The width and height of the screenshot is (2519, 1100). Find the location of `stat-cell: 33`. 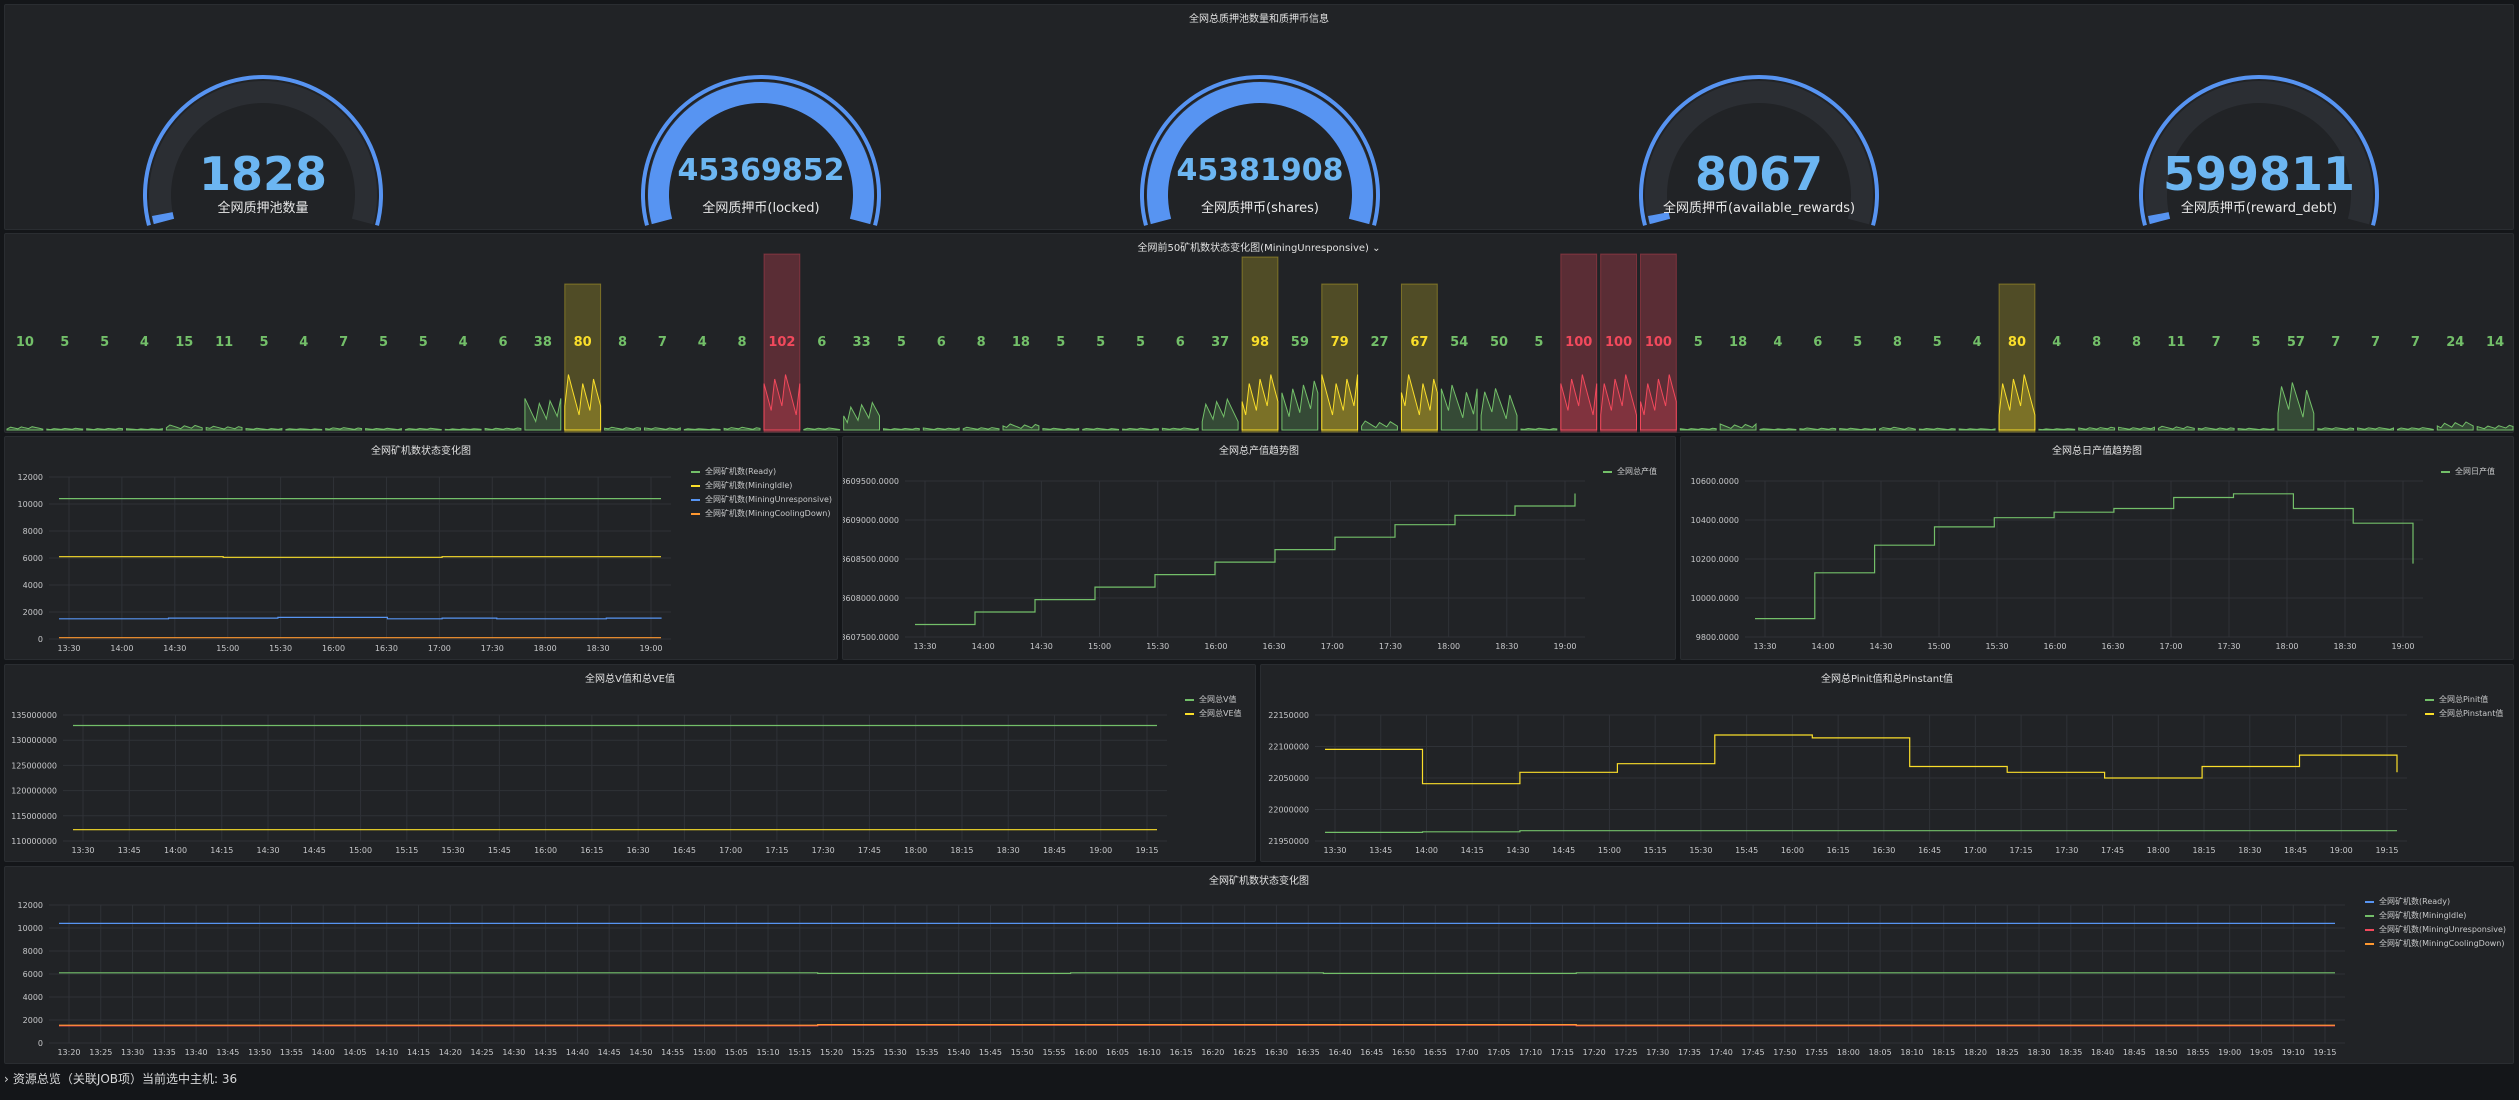

stat-cell: 33 is located at coordinates (862, 383).